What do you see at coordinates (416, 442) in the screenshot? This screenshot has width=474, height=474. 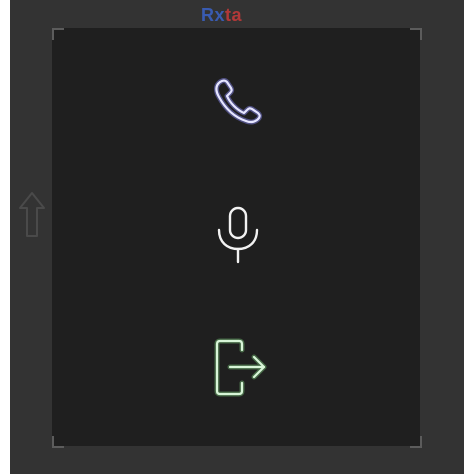 I see `panel-corner-bottom-right` at bounding box center [416, 442].